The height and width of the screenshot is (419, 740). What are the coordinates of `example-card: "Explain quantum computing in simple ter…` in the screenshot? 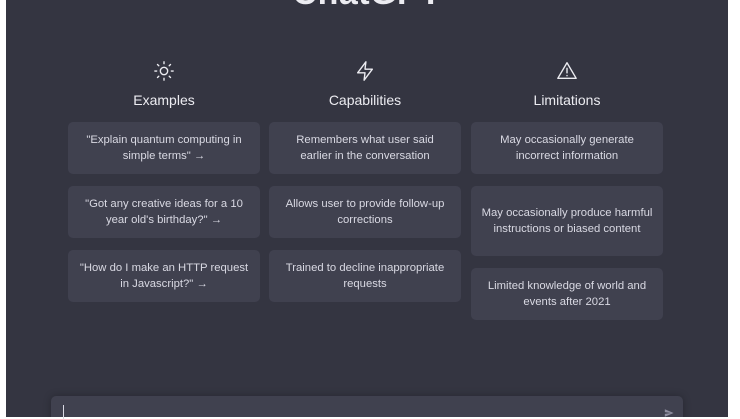 It's located at (164, 148).